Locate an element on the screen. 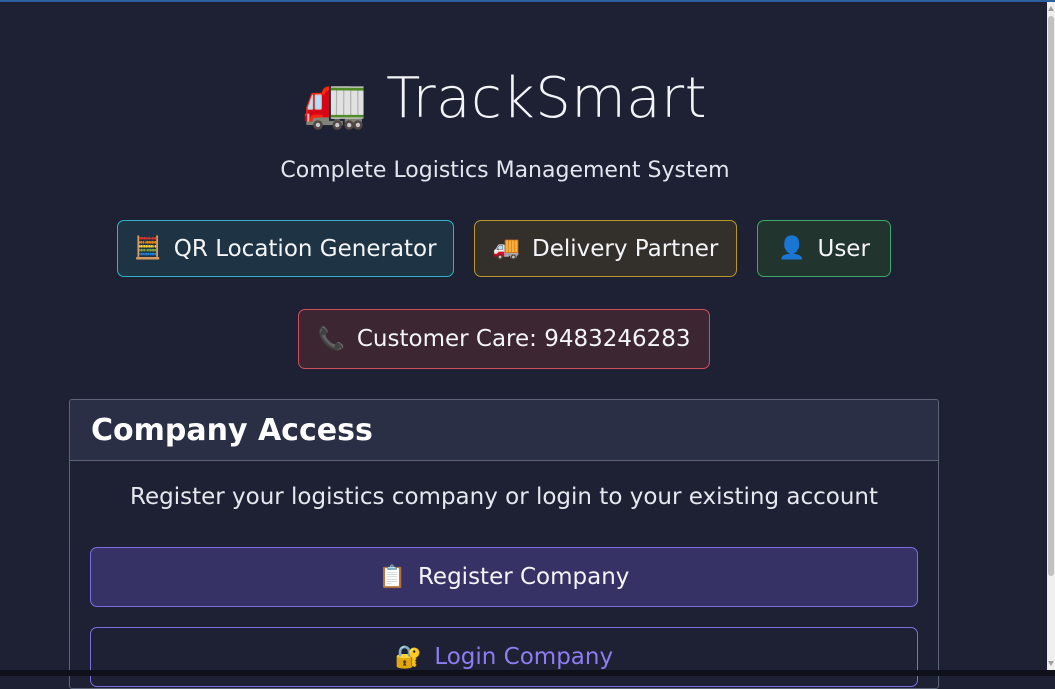 Image resolution: width=1055 pixels, height=689 pixels. register-company-button: 📋 Register Company is located at coordinates (504, 577).